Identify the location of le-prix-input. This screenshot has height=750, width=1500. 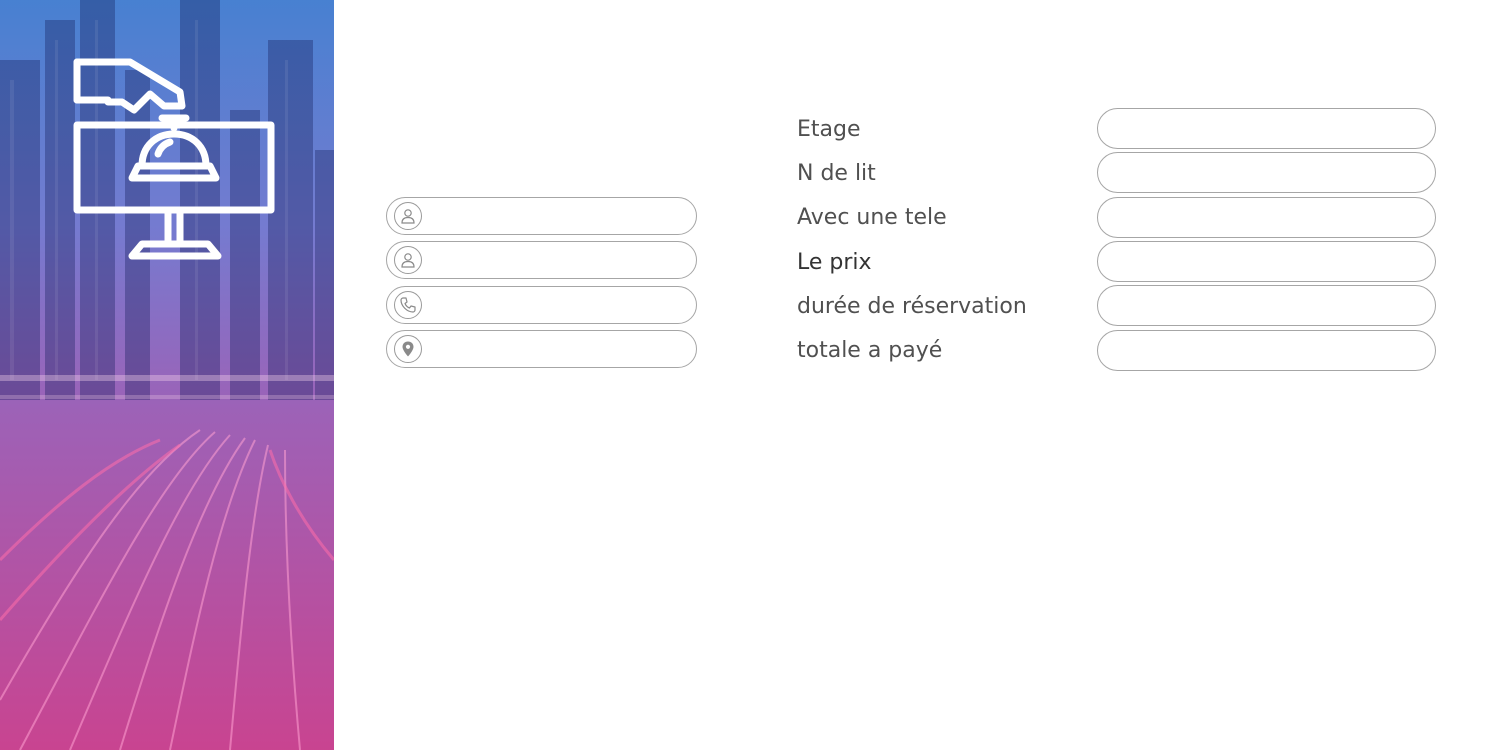
(1268, 262).